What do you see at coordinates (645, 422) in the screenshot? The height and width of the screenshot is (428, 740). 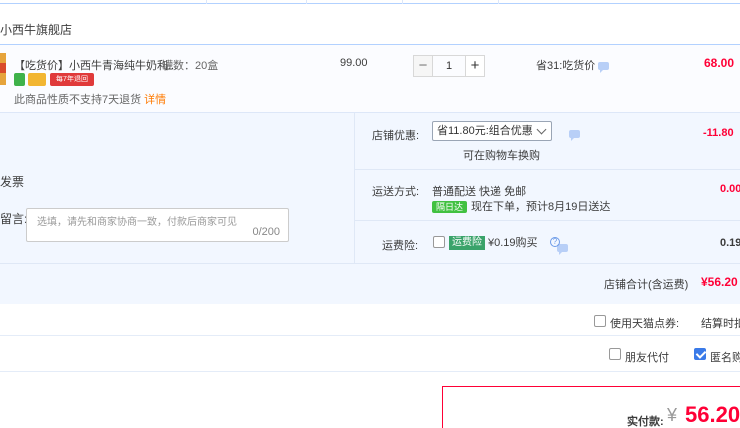 I see `payment-label: 实付款:` at bounding box center [645, 422].